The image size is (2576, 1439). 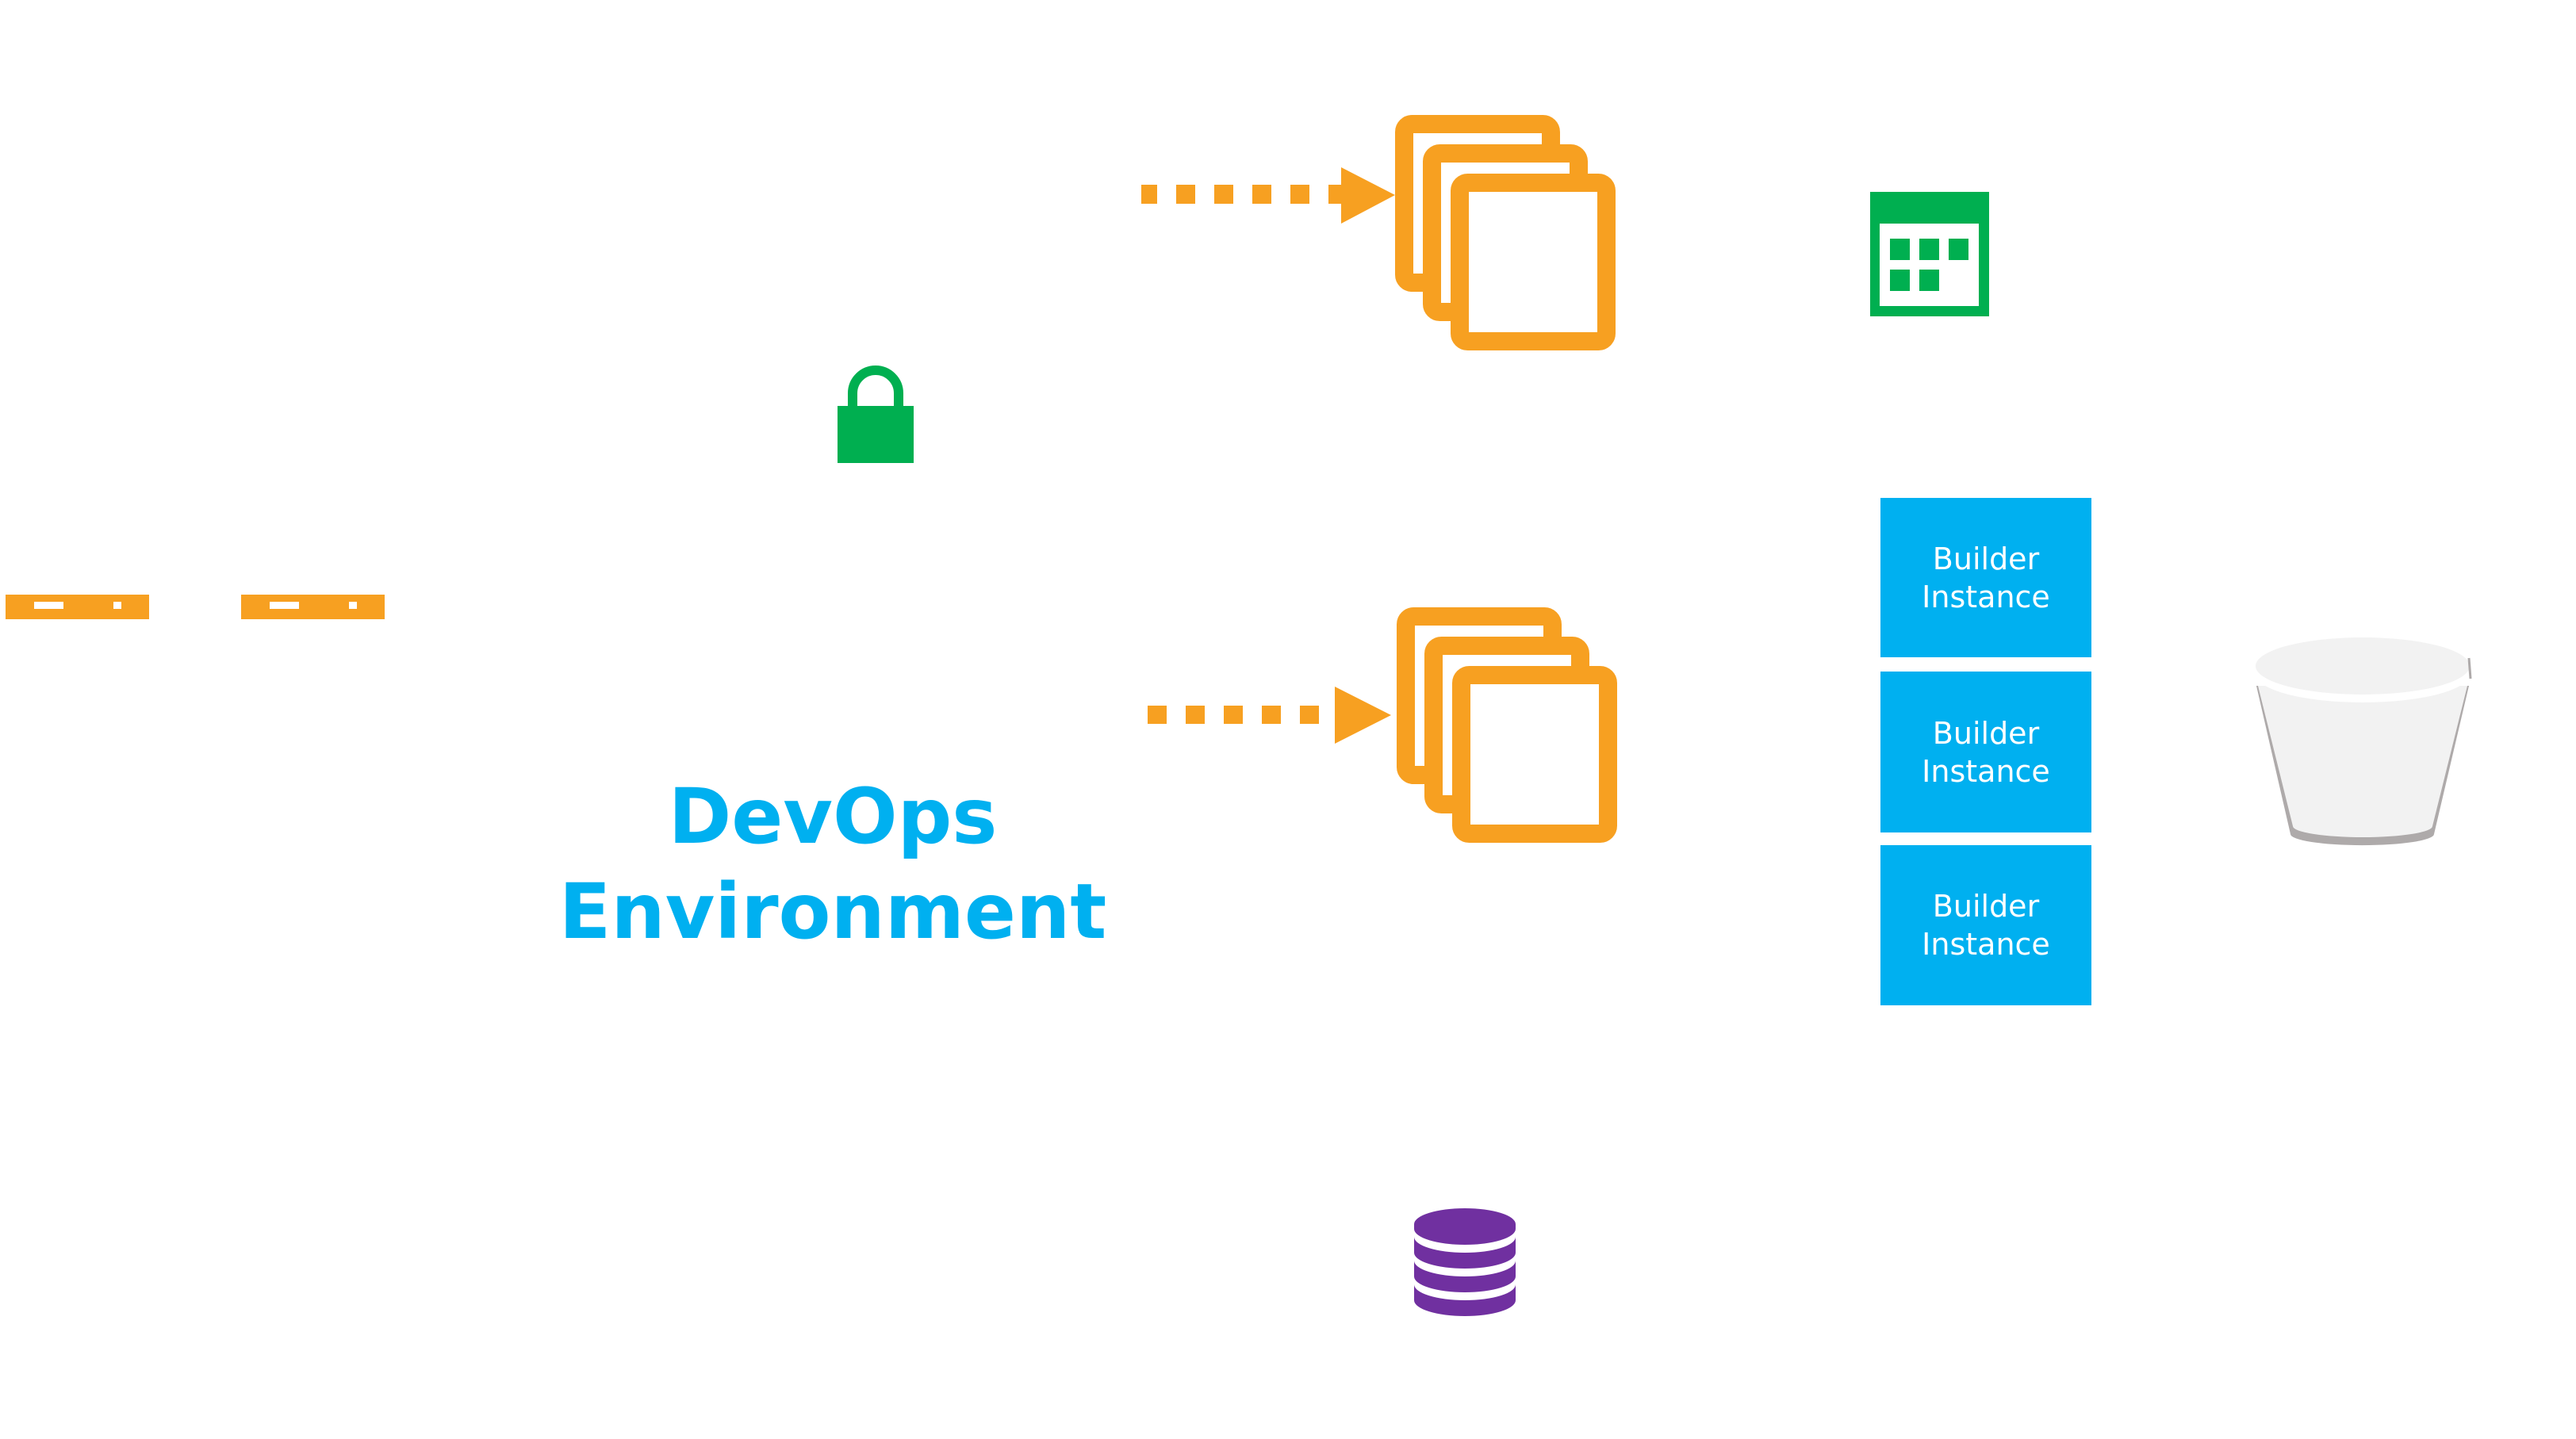 I want to click on storage-bucket-icon, so click(x=2364, y=741).